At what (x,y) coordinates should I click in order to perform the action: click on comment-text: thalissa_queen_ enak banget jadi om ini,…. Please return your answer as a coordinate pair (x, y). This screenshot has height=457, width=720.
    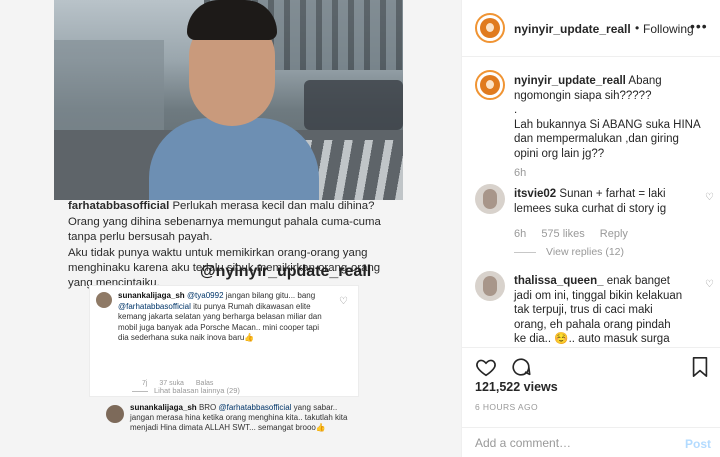
    Looking at the image, I should click on (599, 310).